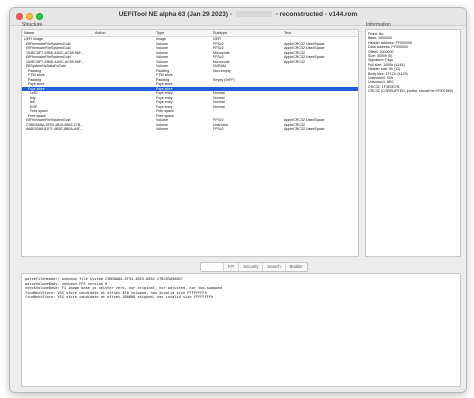 The image size is (474, 398). I want to click on tree-header: Name Action Type Subtype Text, so click(190, 33).